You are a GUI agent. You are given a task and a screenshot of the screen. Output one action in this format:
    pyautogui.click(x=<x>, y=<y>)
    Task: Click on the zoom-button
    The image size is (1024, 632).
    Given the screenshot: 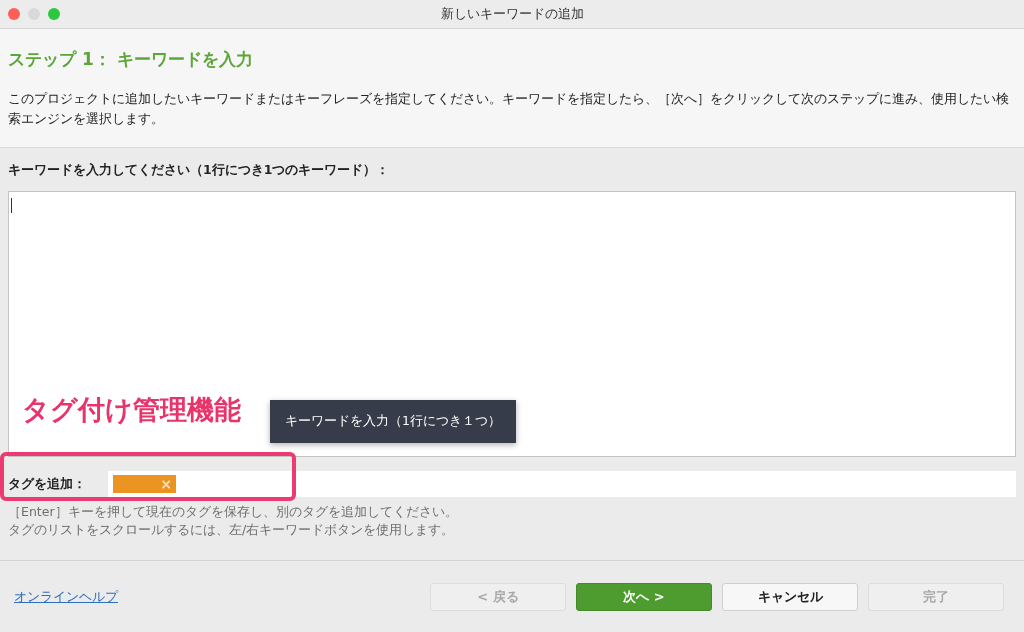 What is the action you would take?
    pyautogui.click(x=54, y=14)
    